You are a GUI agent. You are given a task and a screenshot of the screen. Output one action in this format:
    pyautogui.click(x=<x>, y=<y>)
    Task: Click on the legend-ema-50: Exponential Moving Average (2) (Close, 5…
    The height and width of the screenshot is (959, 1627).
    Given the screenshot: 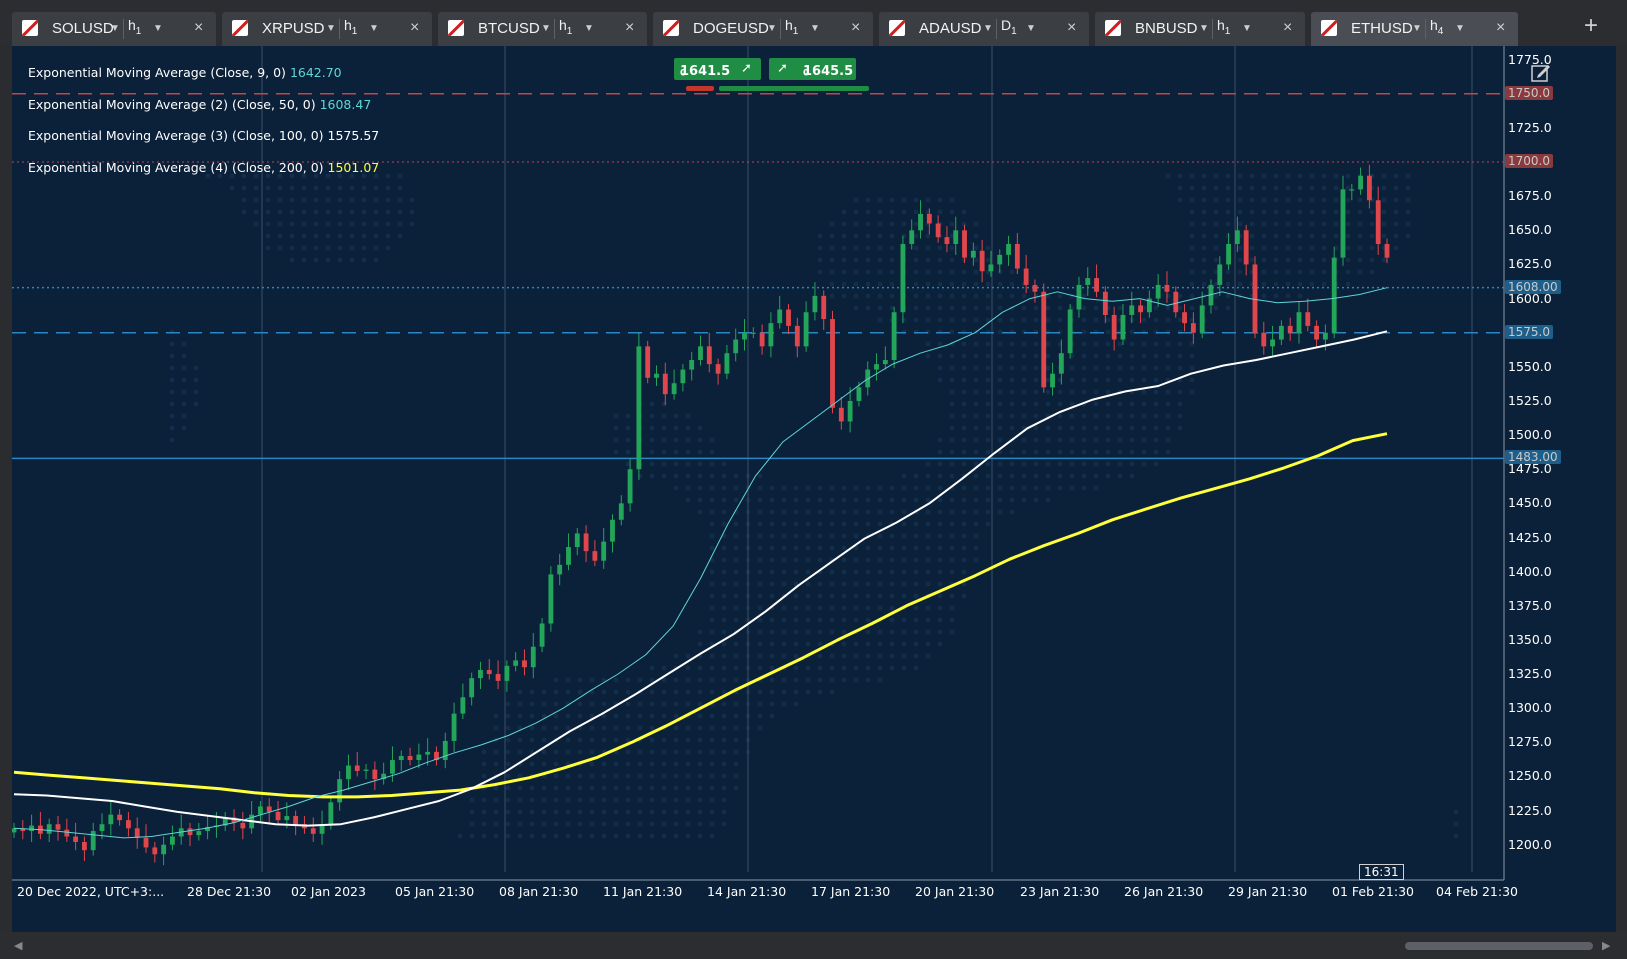 What is the action you would take?
    pyautogui.click(x=199, y=104)
    